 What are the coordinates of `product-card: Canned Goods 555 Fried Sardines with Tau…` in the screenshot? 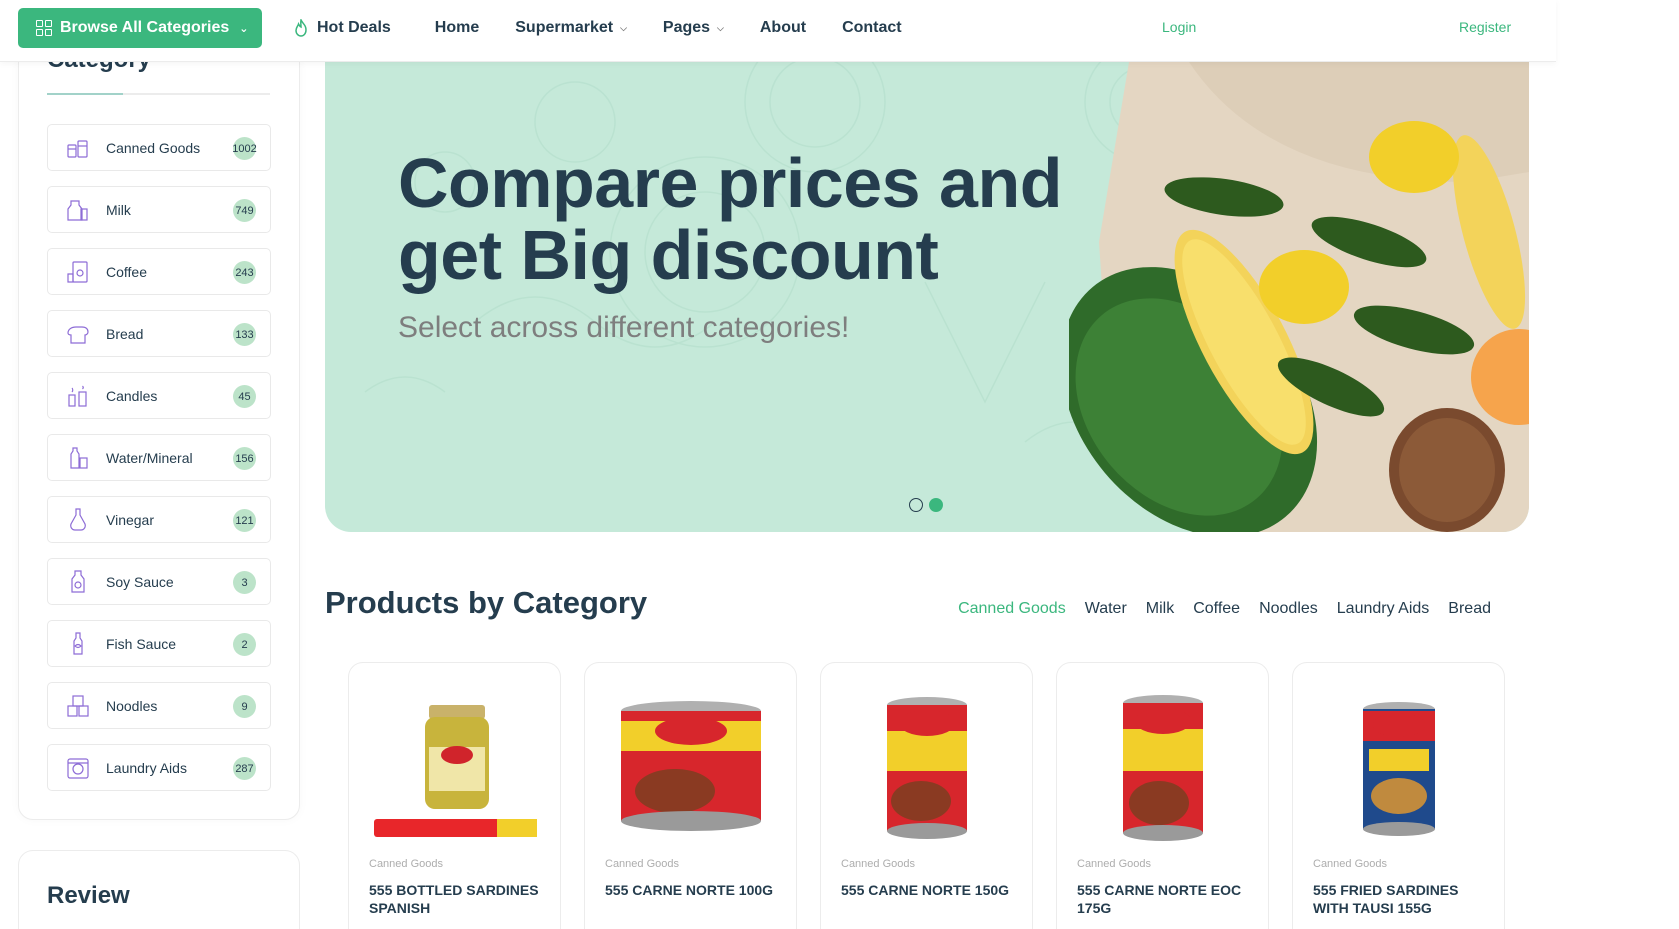 It's located at (1398, 795).